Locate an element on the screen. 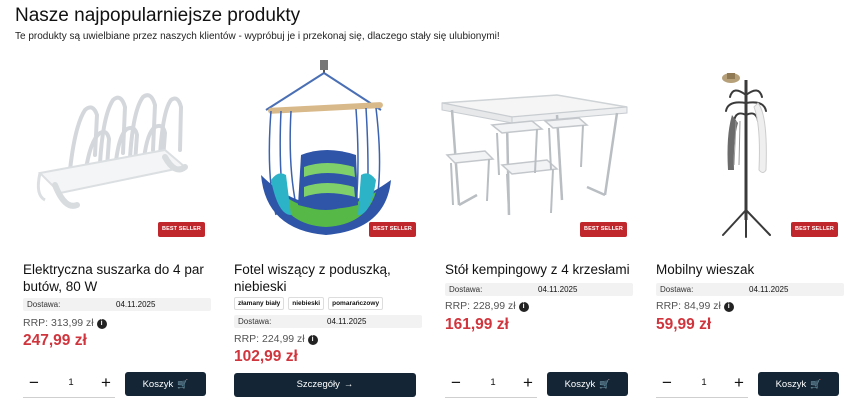  color-tag: złamany biały is located at coordinates (259, 303).